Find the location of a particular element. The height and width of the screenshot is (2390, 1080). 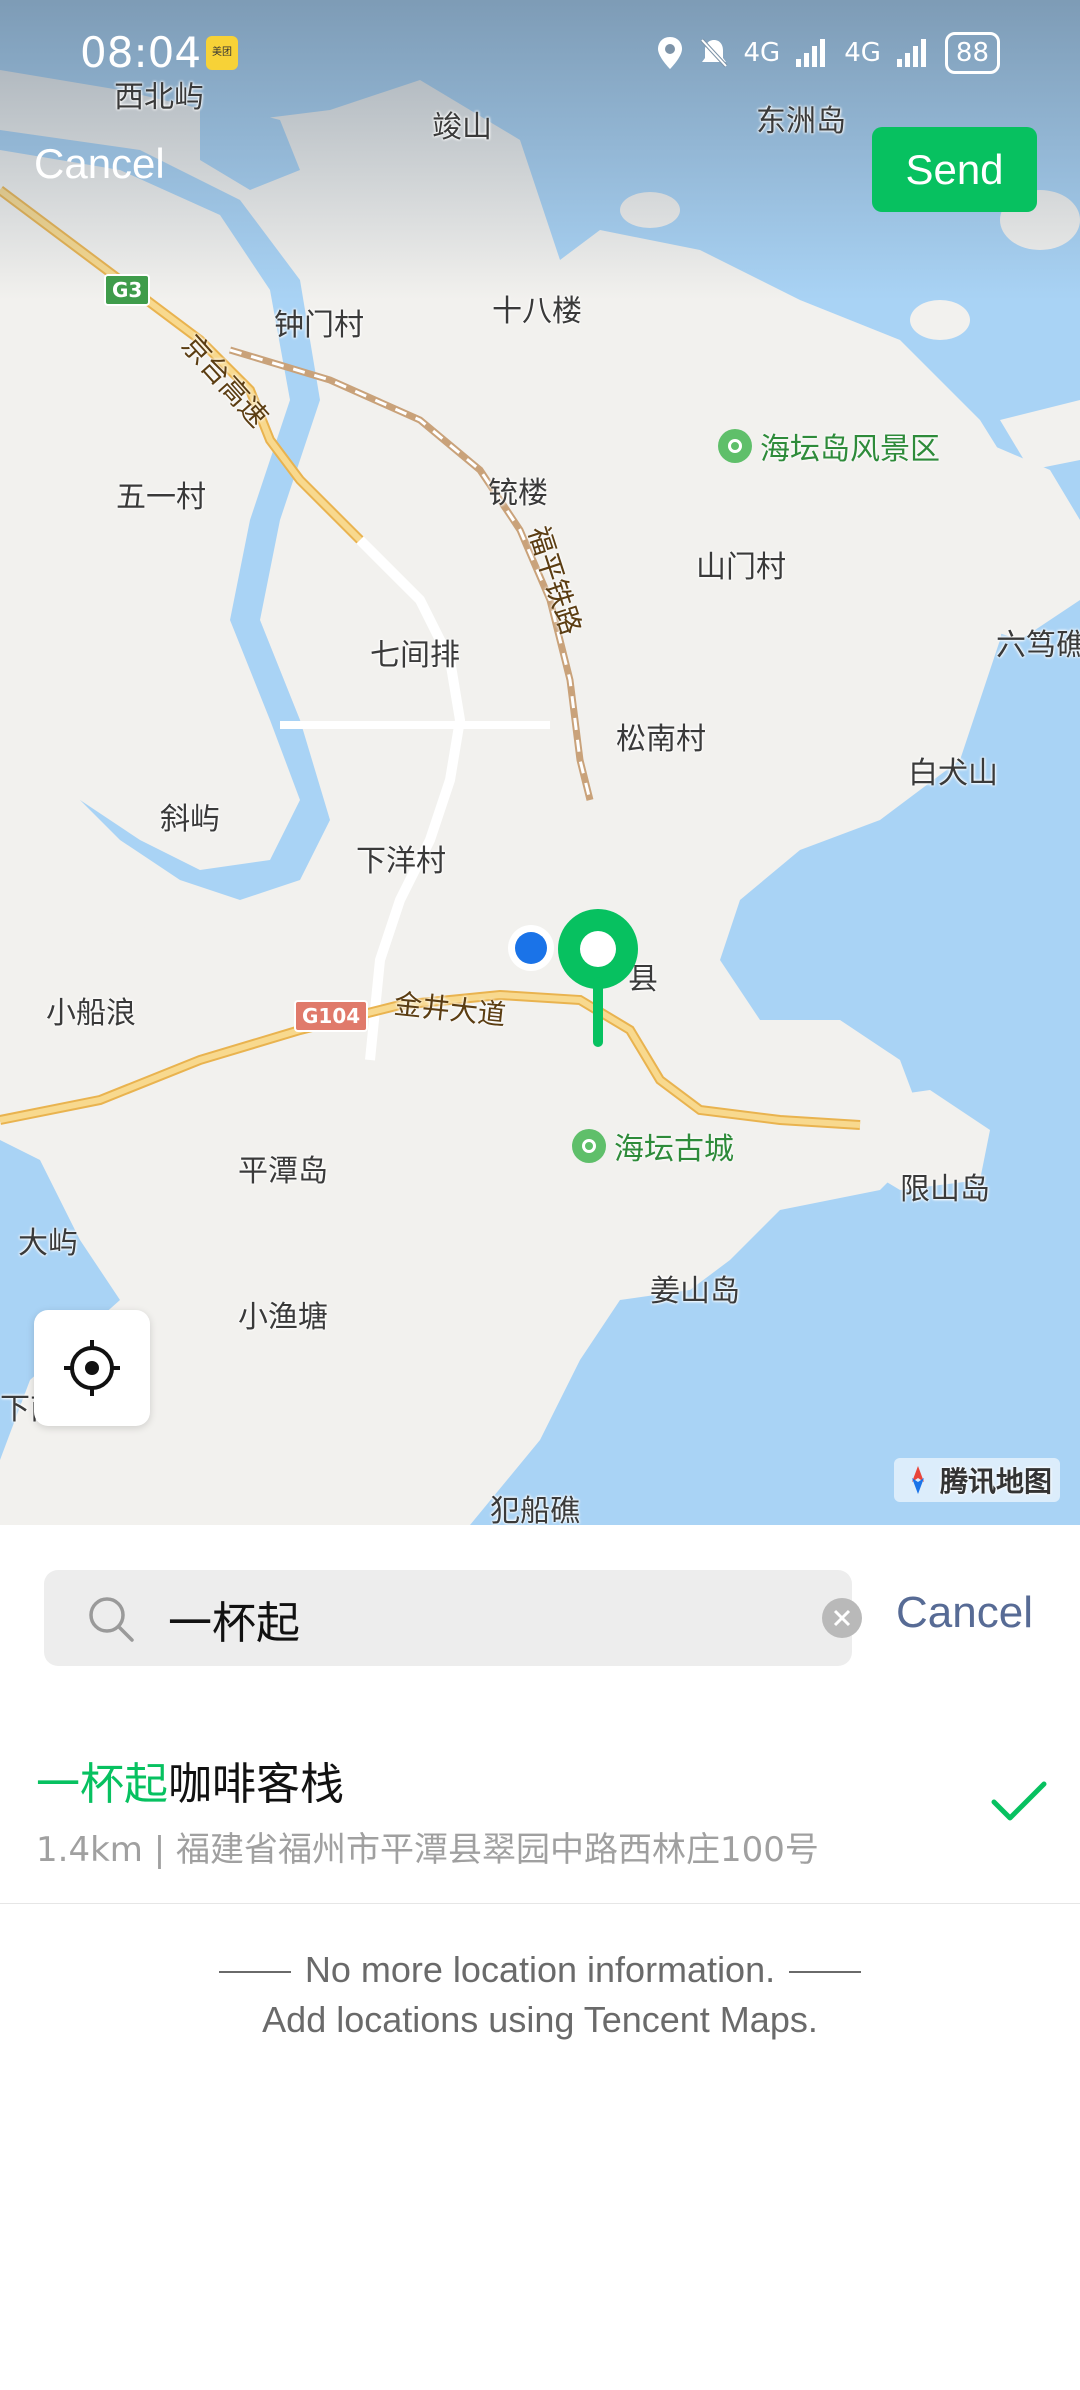

map-place-label: 下洋村 is located at coordinates (401, 861).